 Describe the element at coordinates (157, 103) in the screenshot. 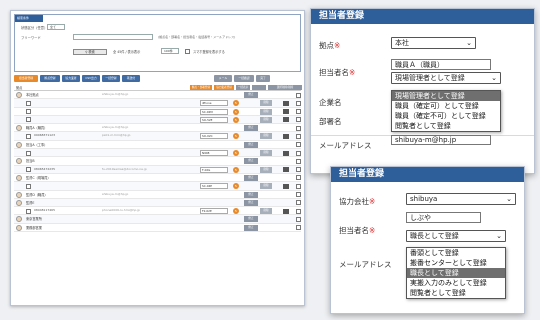

I see `table-row: iPhone ↻ 削除` at that location.